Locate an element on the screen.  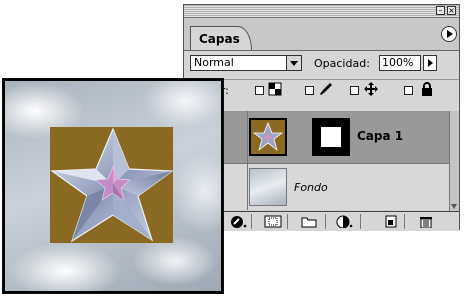
lock-position-checkbox is located at coordinates (354, 90).